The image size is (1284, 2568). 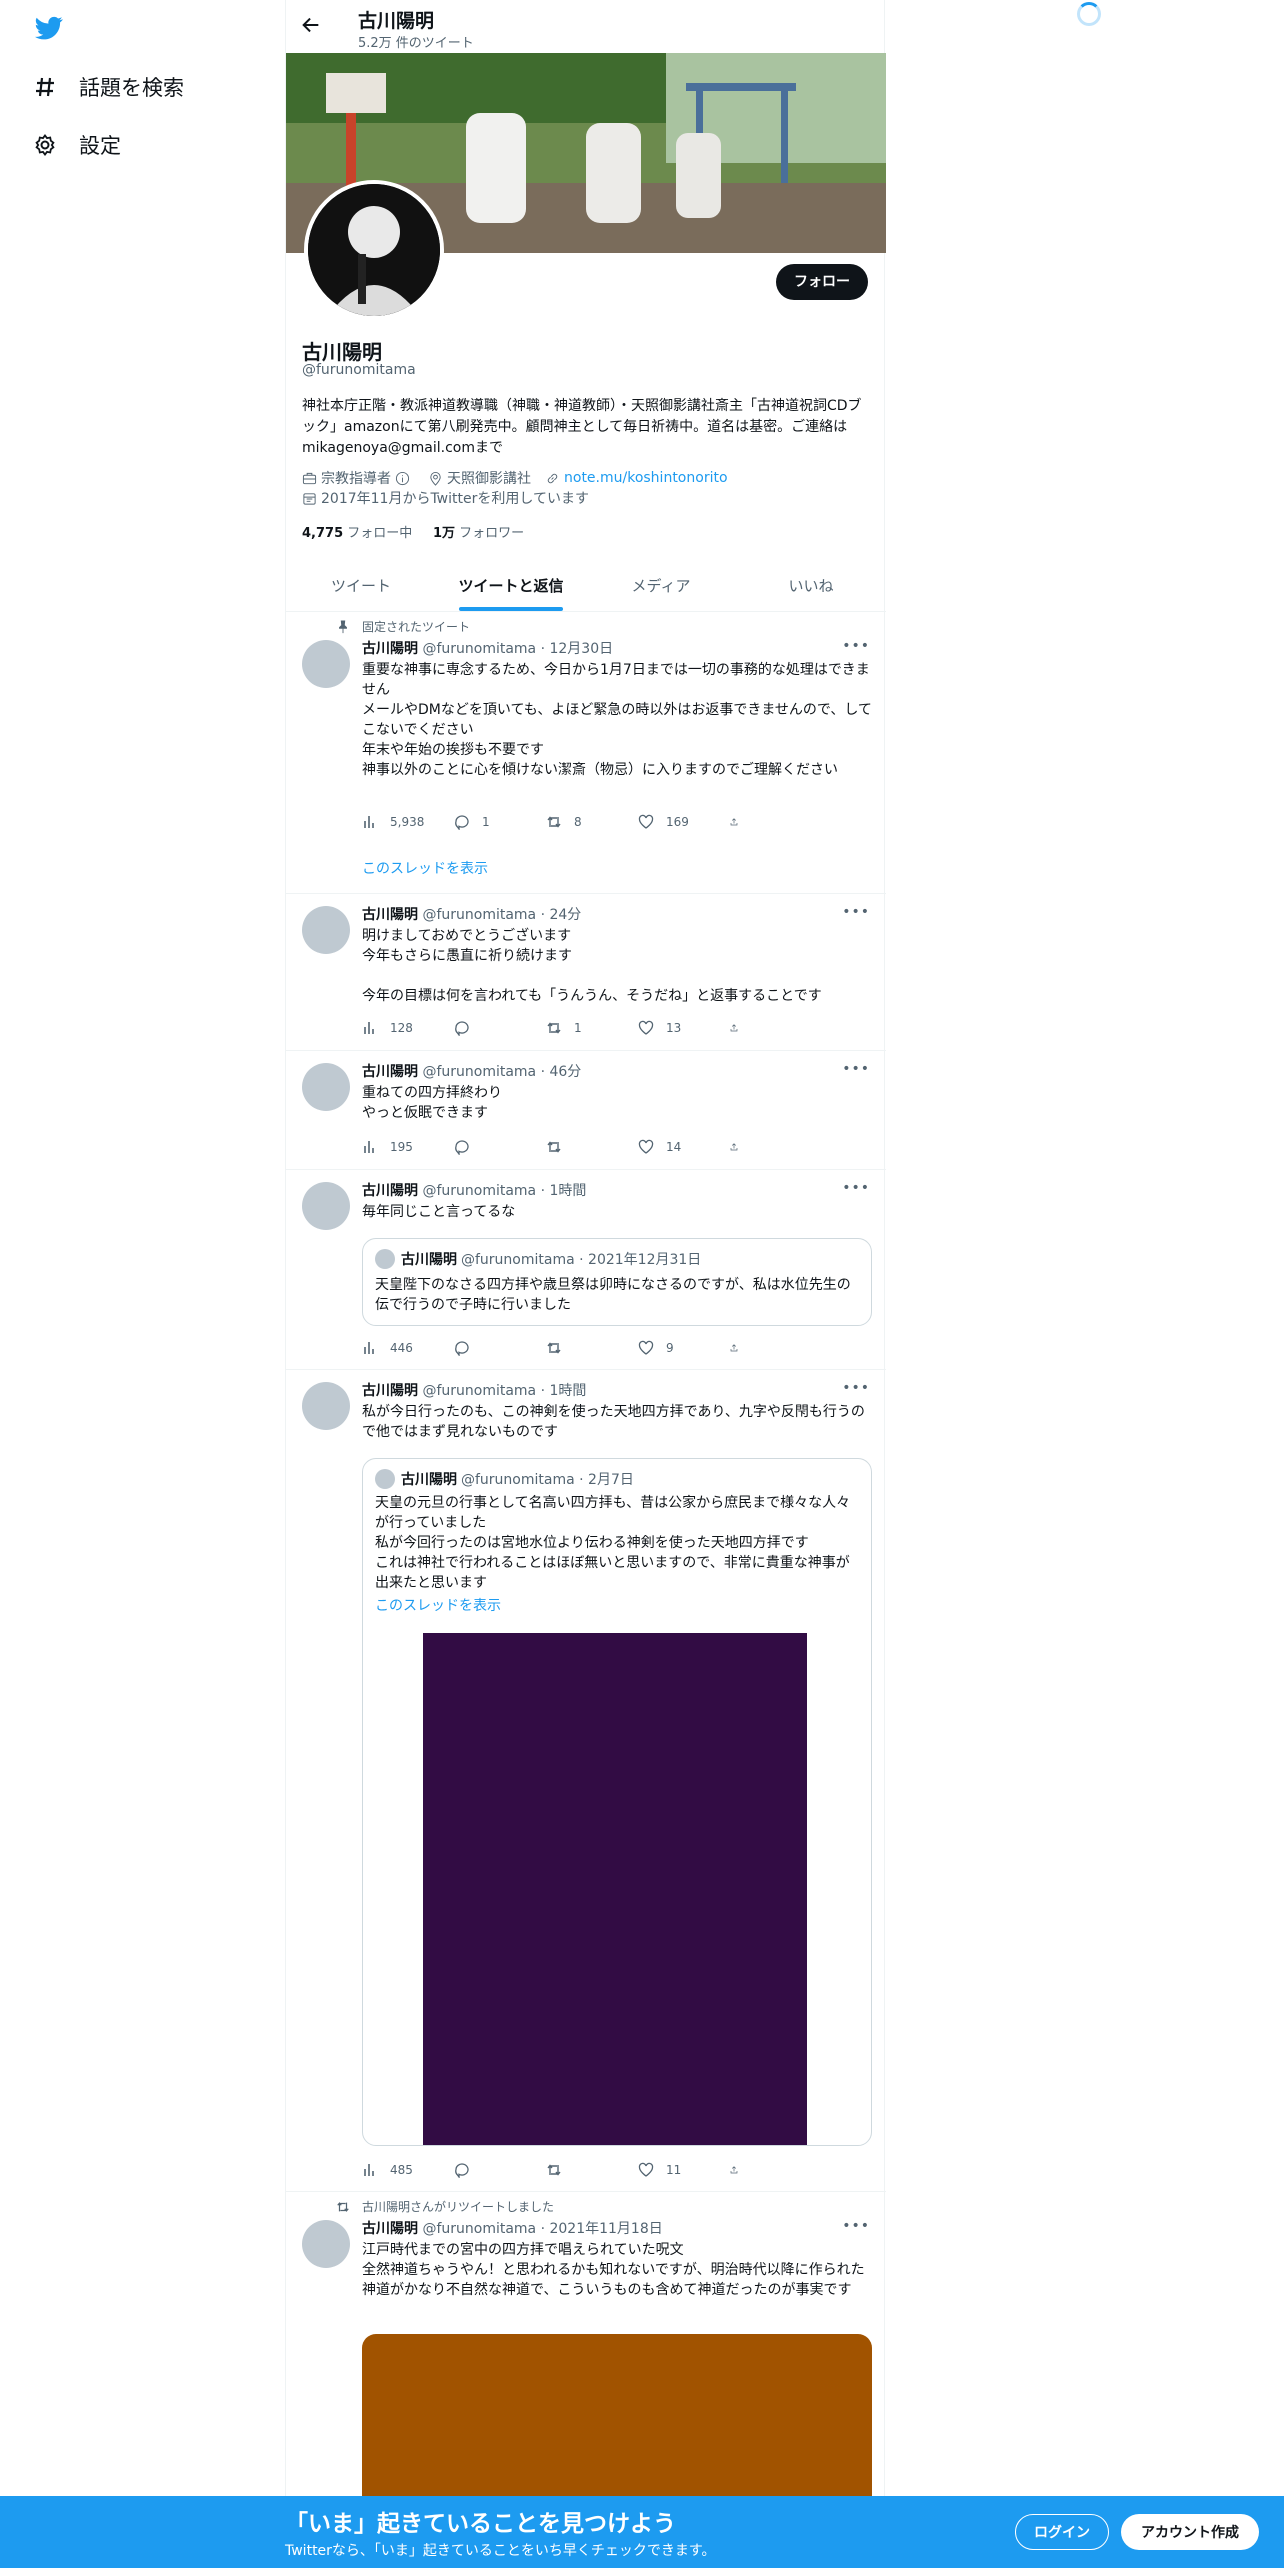 I want to click on like-button: 13, so click(x=684, y=1028).